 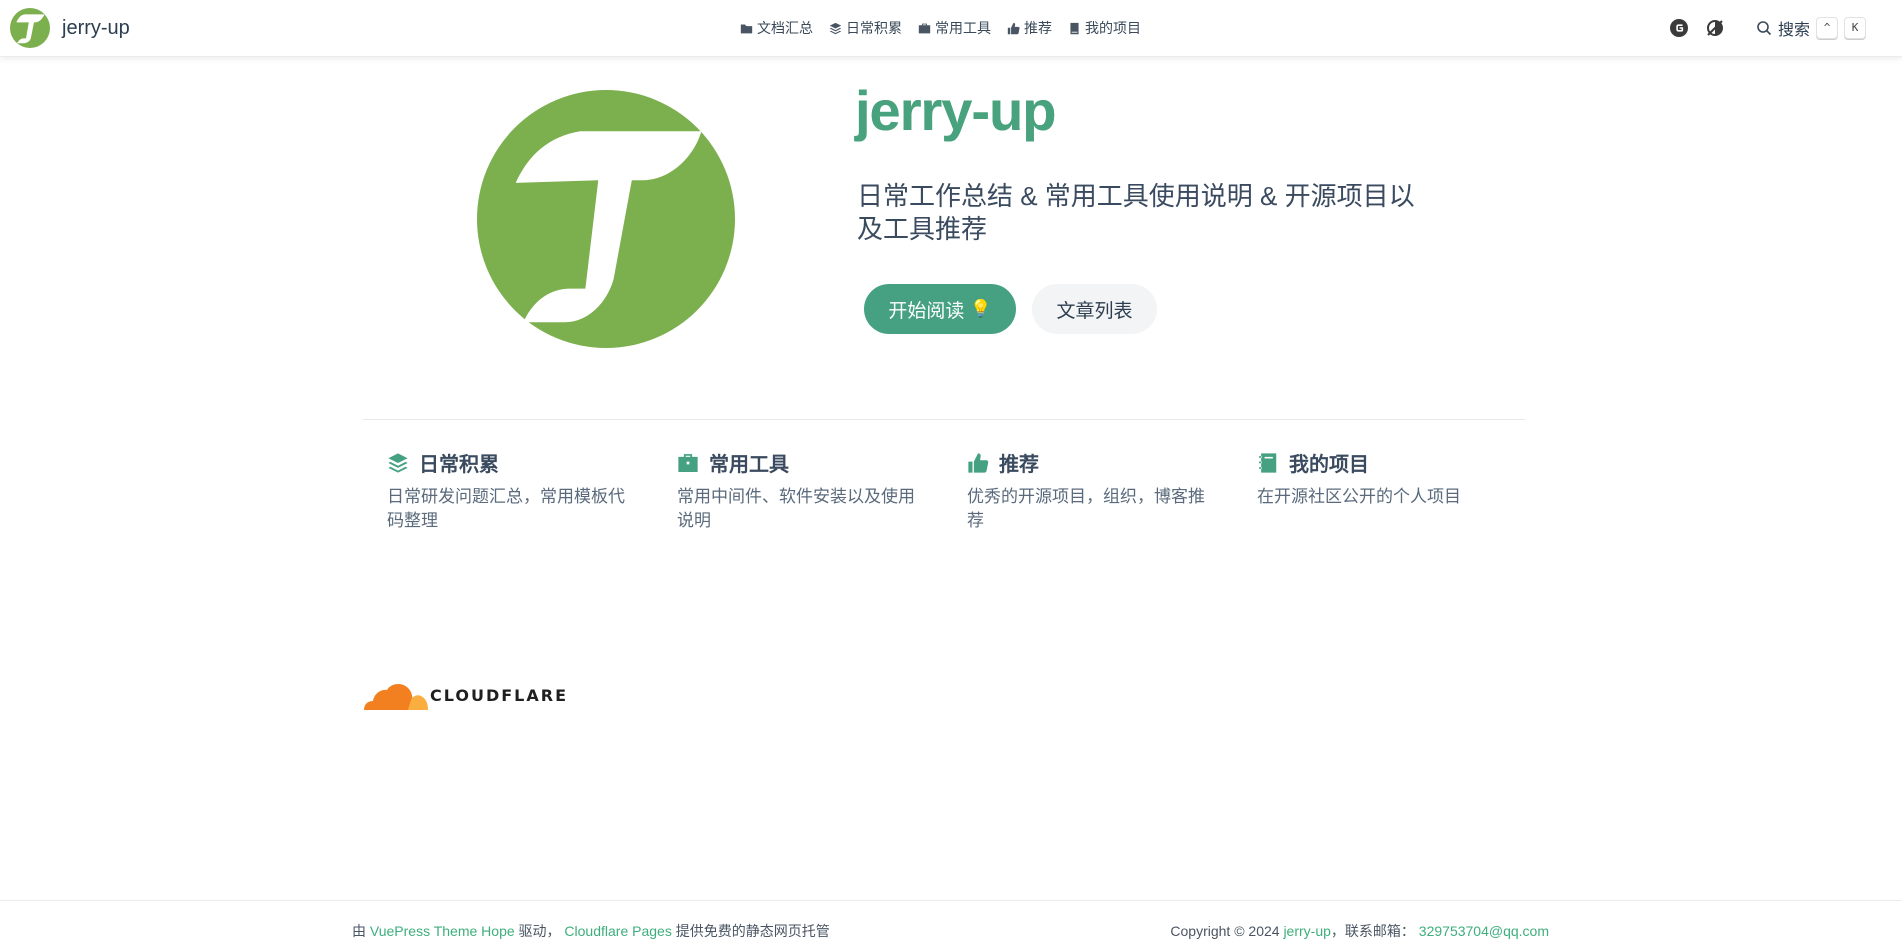 What do you see at coordinates (785, 28) in the screenshot?
I see `nav-item-label: 文档汇总` at bounding box center [785, 28].